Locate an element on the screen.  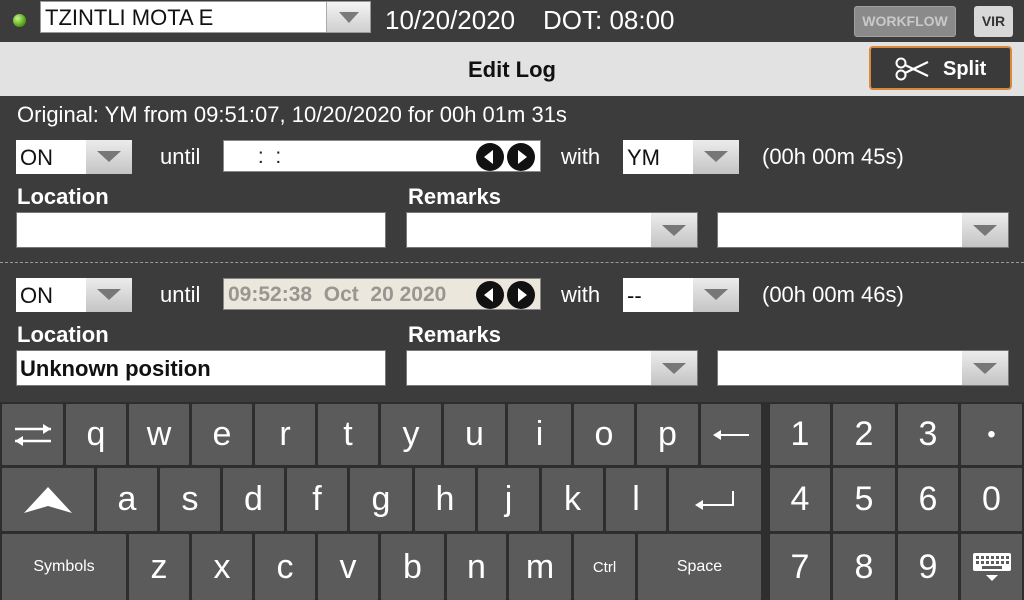
key-l: l is located at coordinates (636, 499).